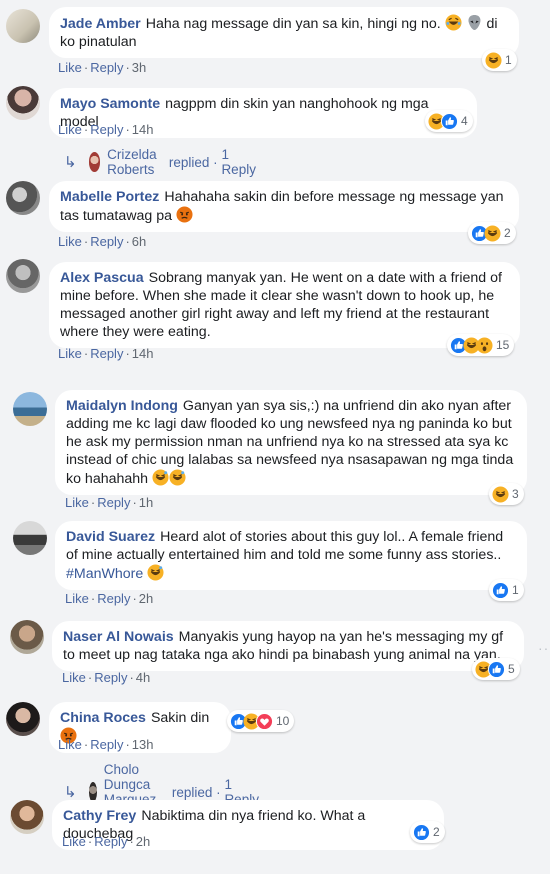 This screenshot has width=550, height=874. I want to click on view-replies-link: ↳ Crizelda Roberts replied · 1 Reply, so click(160, 162).